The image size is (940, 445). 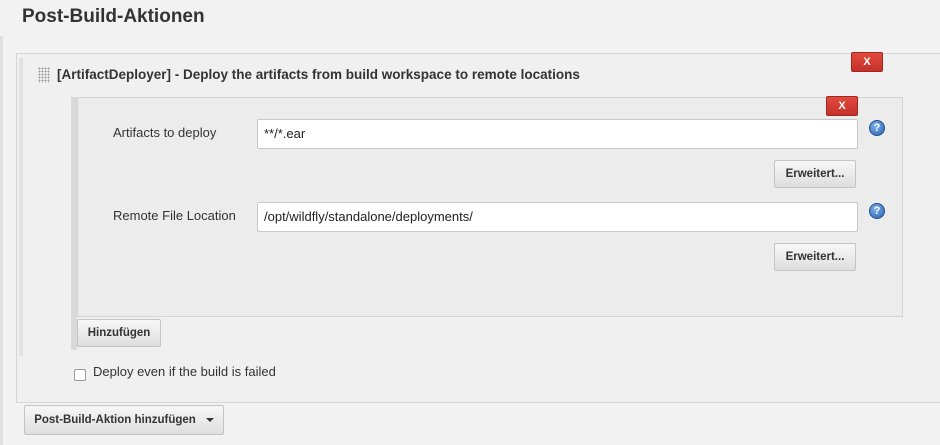 What do you see at coordinates (115, 420) in the screenshot?
I see `add-post-build-action-label: Post-Build-Aktion hinzufügen` at bounding box center [115, 420].